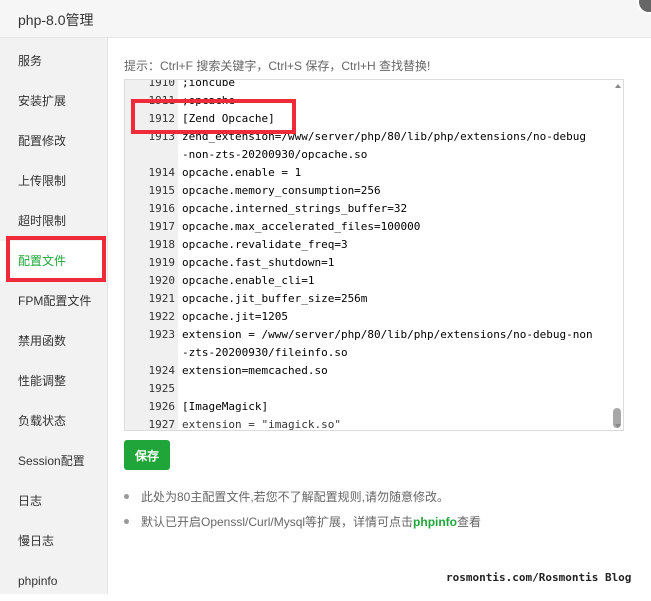  What do you see at coordinates (162, 118) in the screenshot?
I see `line-number: 1912` at bounding box center [162, 118].